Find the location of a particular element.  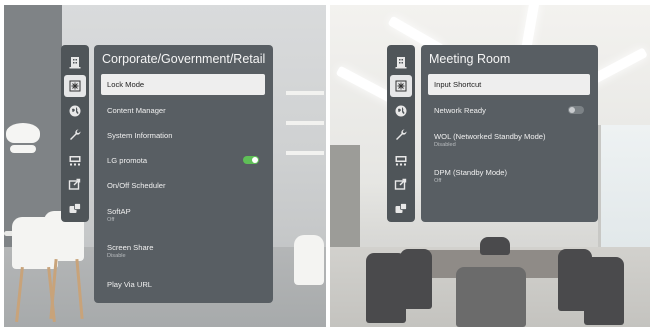

panel-title: Meeting Room is located at coordinates (470, 59).